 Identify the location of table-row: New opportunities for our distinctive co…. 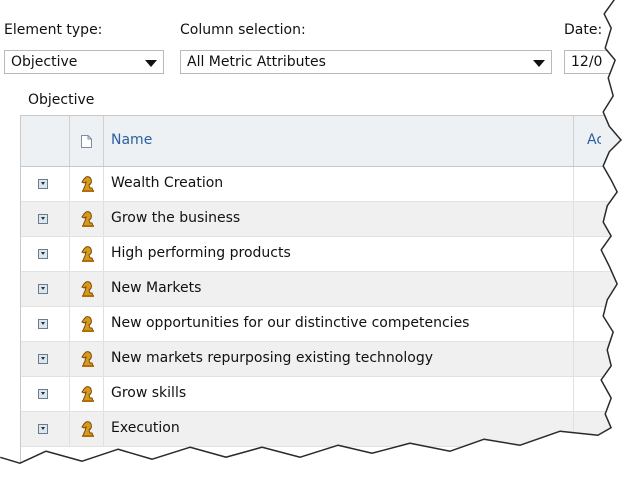
(321, 324).